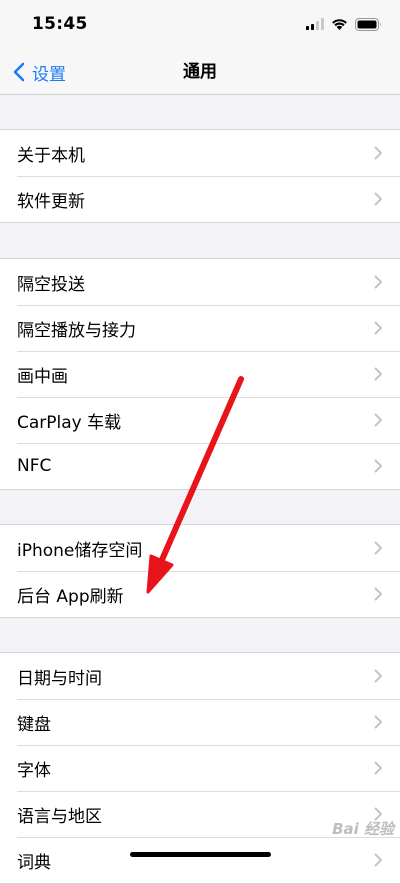 This screenshot has width=400, height=884. I want to click on row-dictionary: 词典, so click(200, 860).